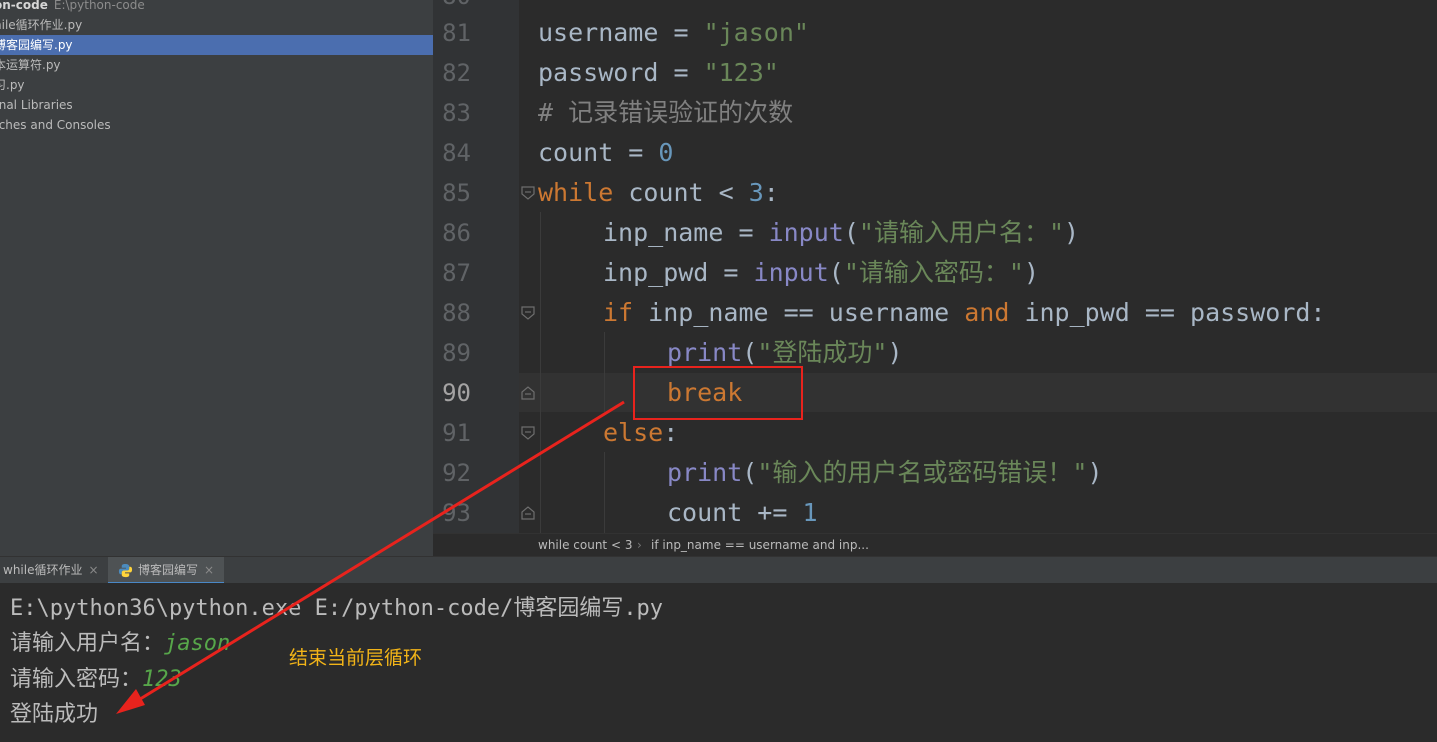  Describe the element at coordinates (216, 125) in the screenshot. I see `scratches-consoles-item: tches and Consoles` at that location.